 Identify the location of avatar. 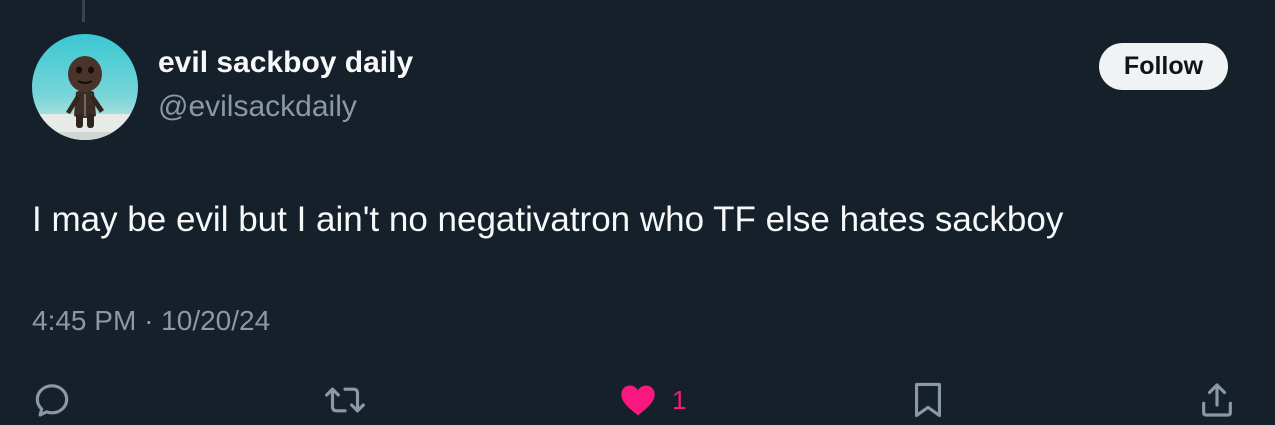
(85, 87).